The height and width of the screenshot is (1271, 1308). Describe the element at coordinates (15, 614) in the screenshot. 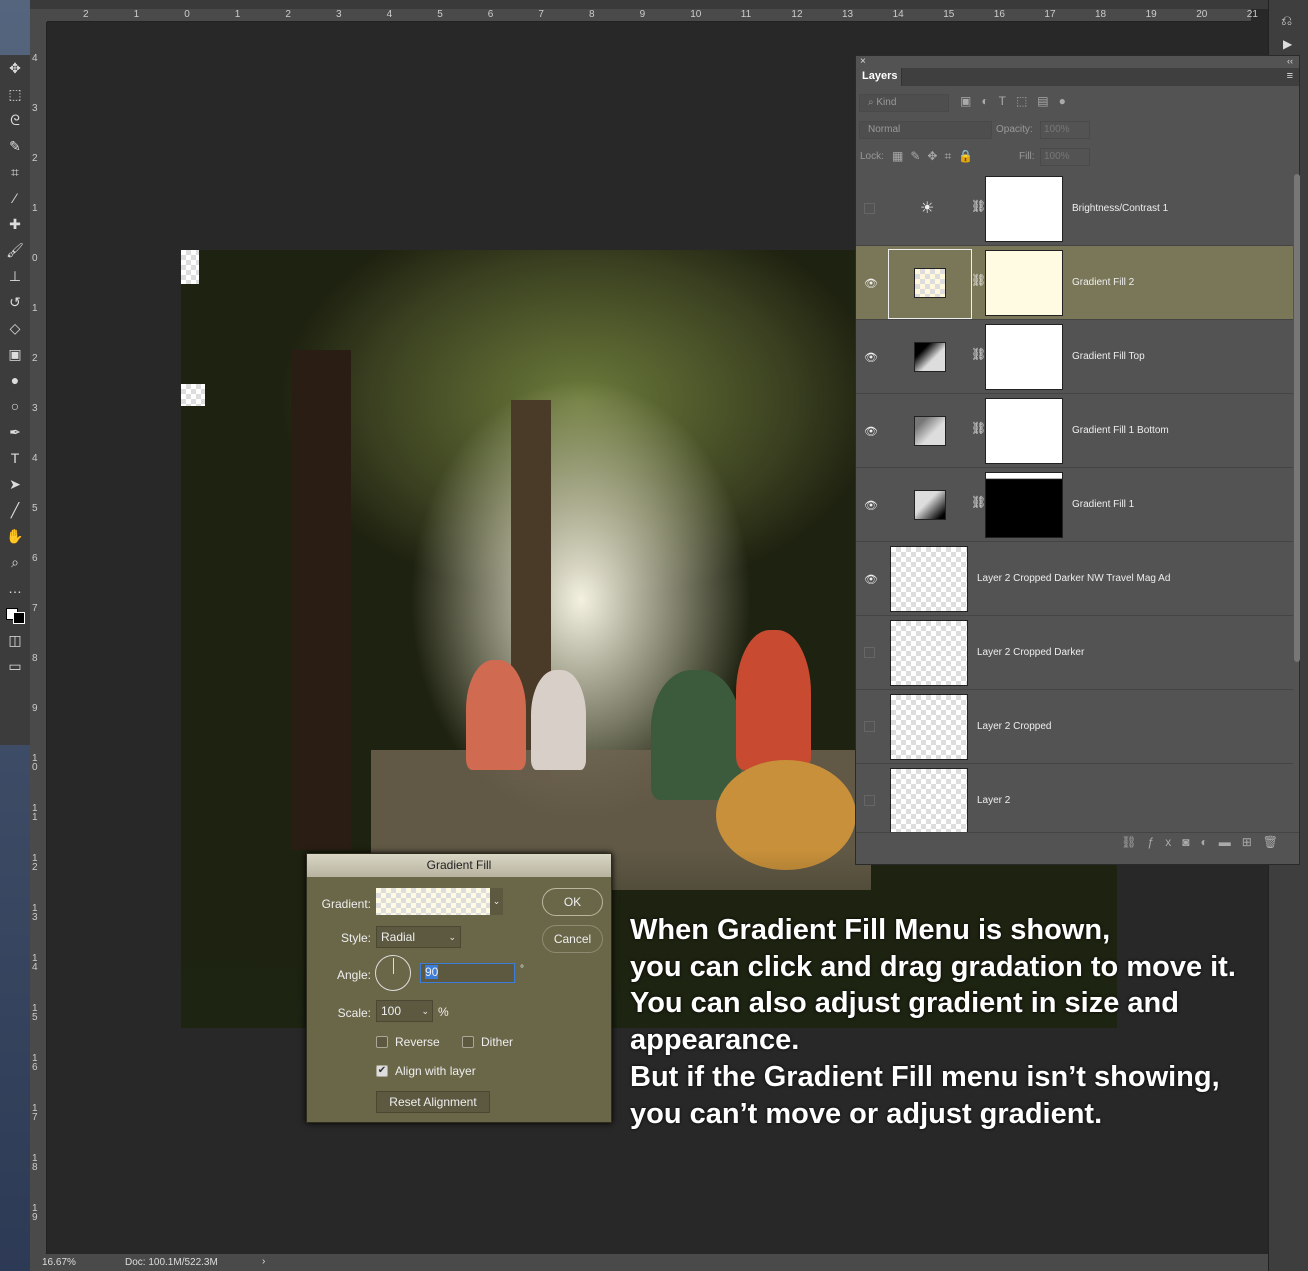

I see `color-swatches-icon` at that location.